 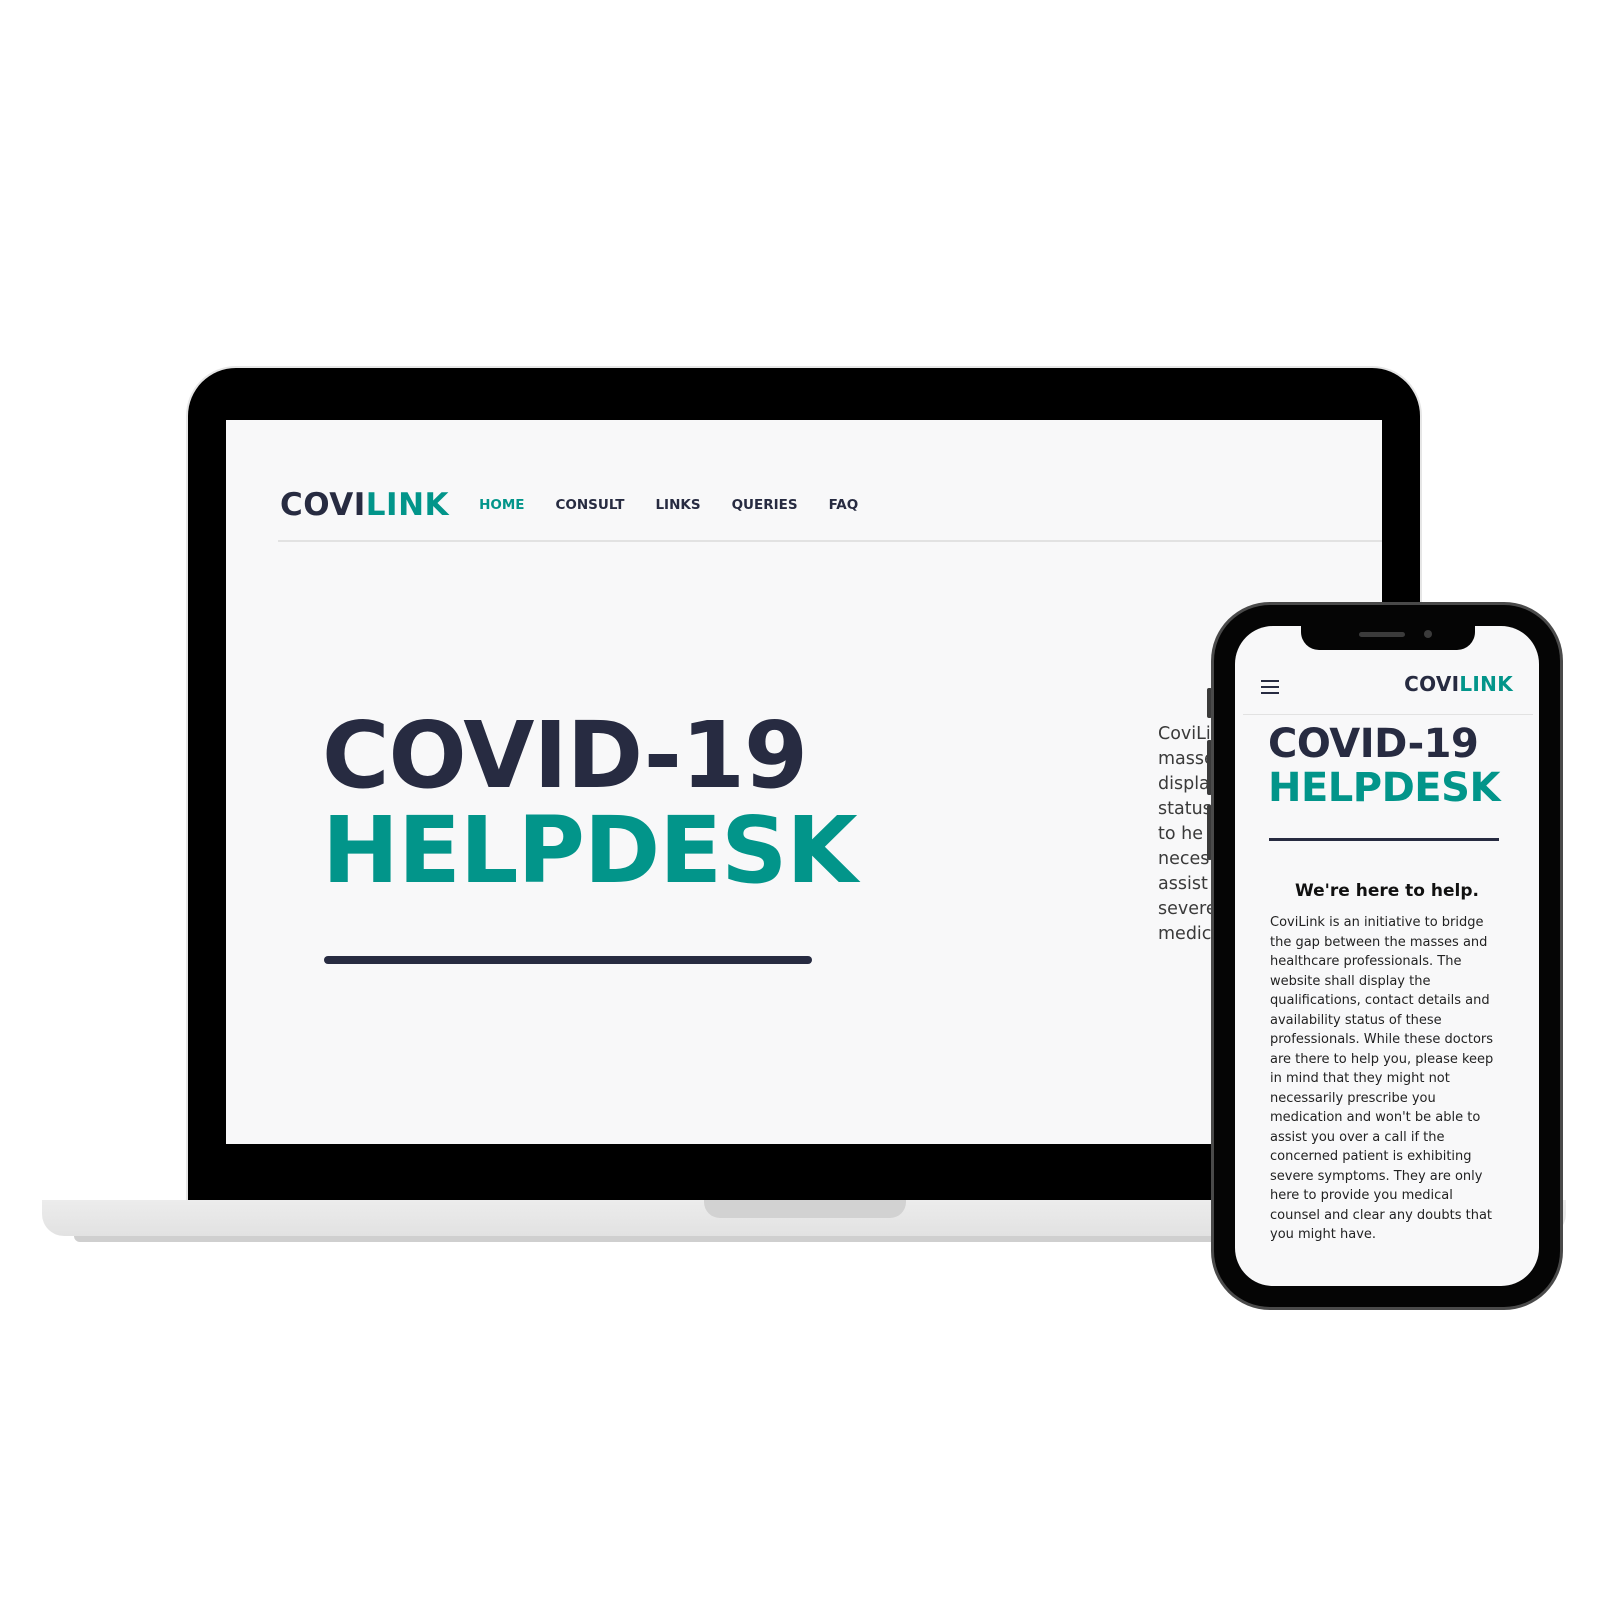 What do you see at coordinates (830, 541) in the screenshot?
I see `nav-divider` at bounding box center [830, 541].